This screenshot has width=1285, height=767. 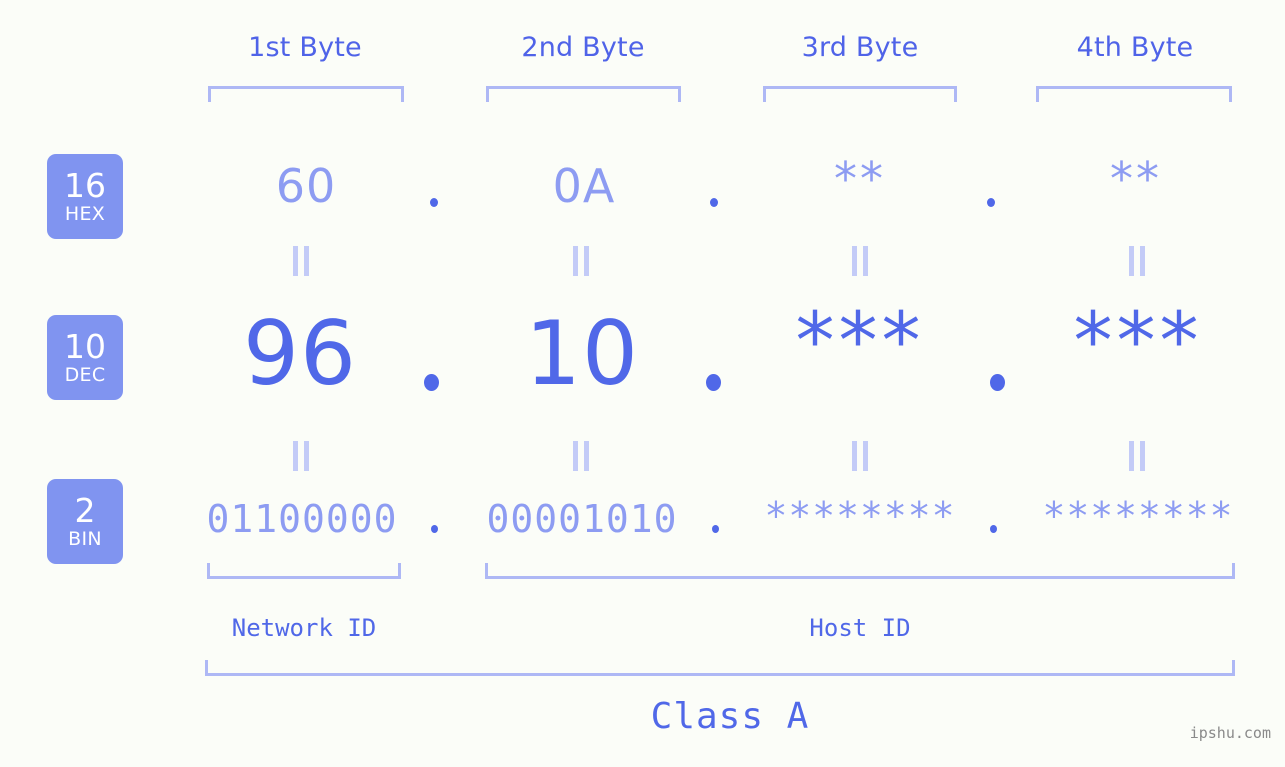 I want to click on radix-badge-bin: 2 BIN, so click(x=85, y=521).